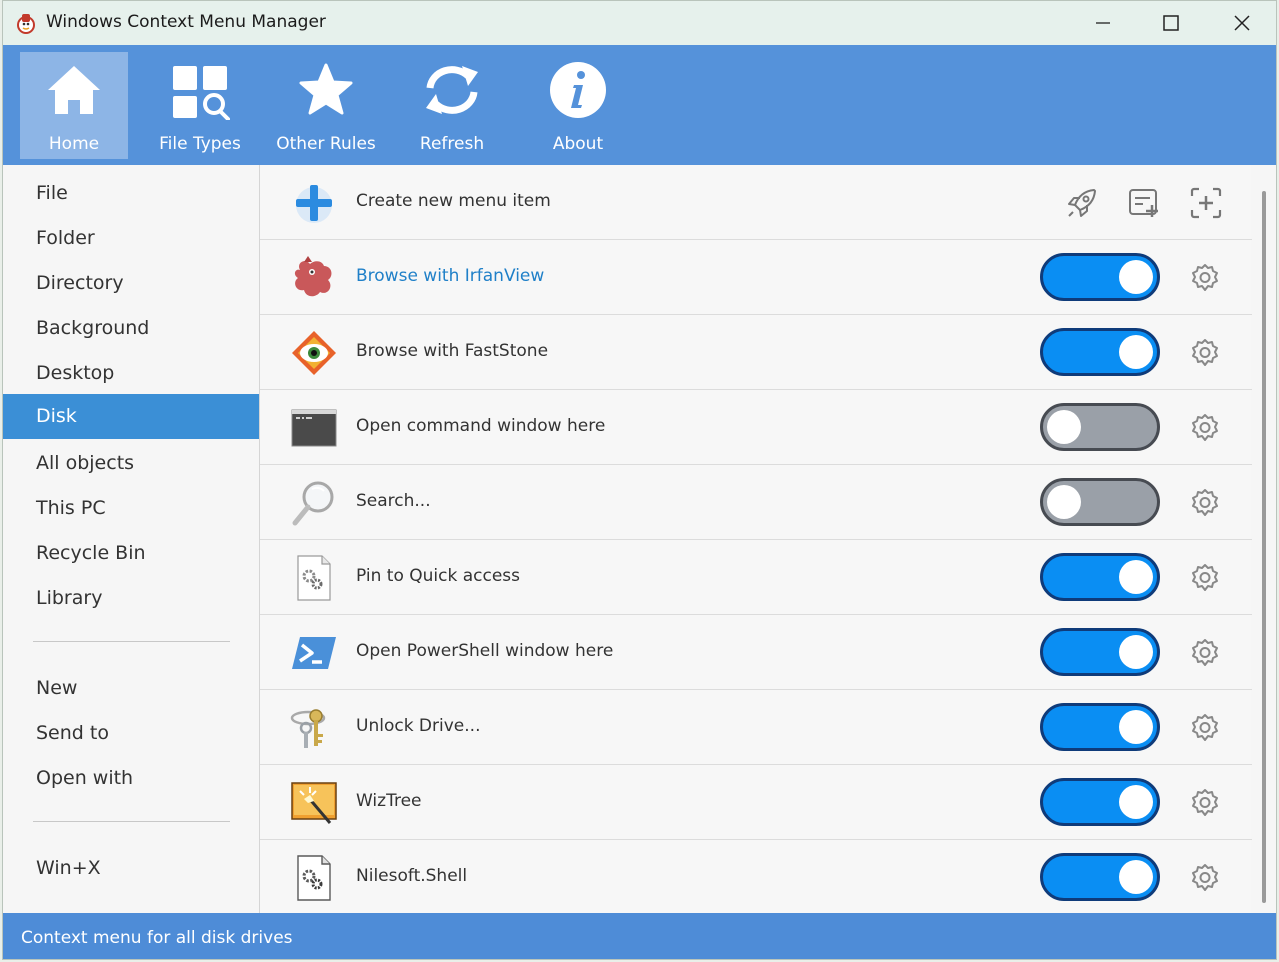  Describe the element at coordinates (157, 938) in the screenshot. I see `status-text: Context menu for all disk drives` at that location.